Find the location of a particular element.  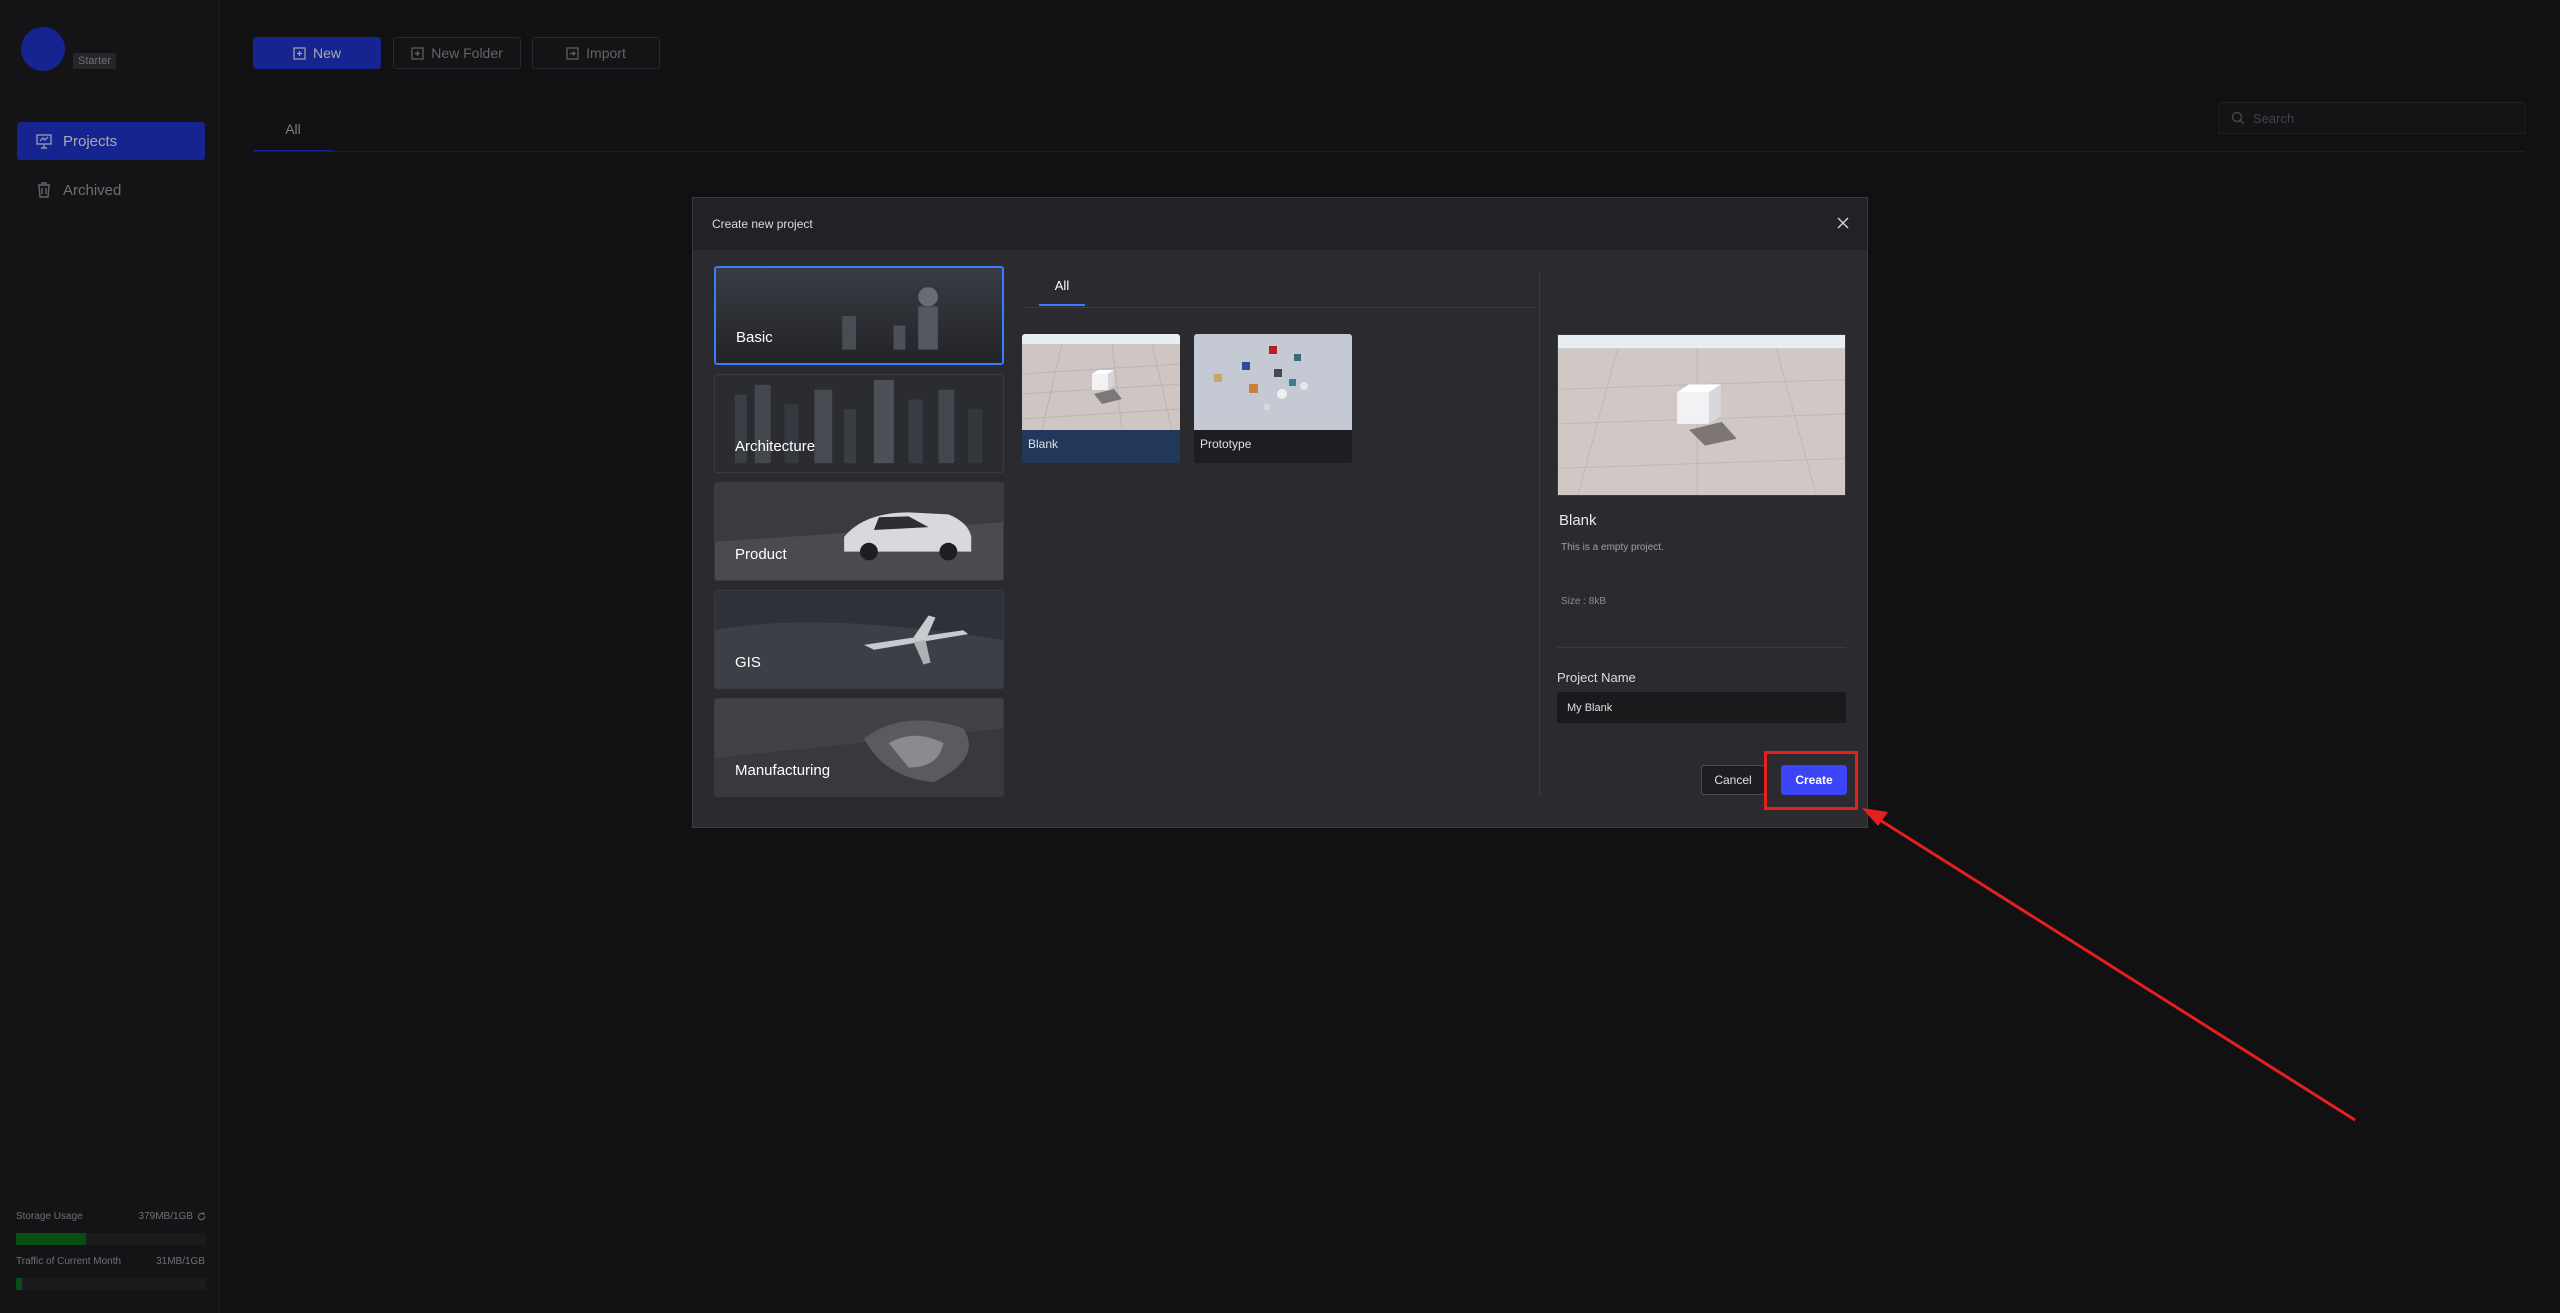

gis-plane-image is located at coordinates (859, 639).